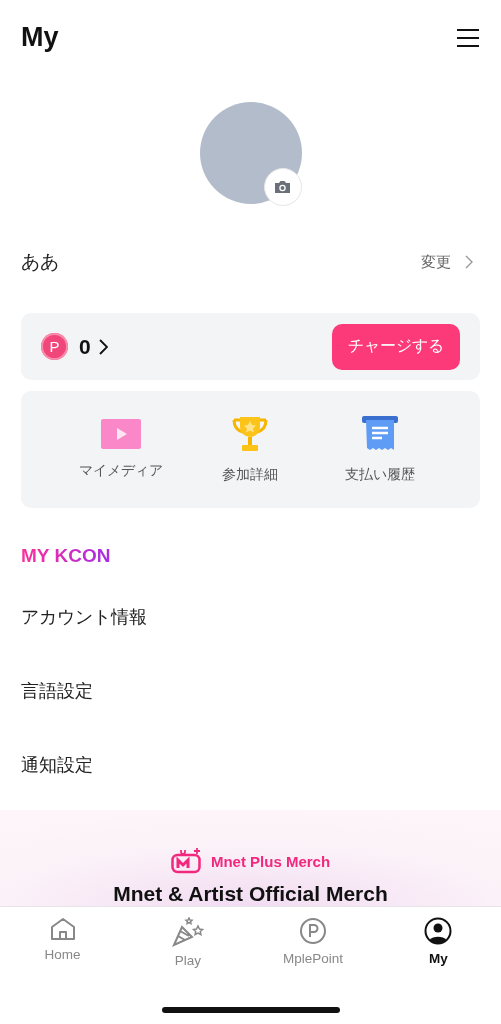 This screenshot has height=1024, width=501. Describe the element at coordinates (187, 932) in the screenshot. I see `party-popper-icon` at that location.